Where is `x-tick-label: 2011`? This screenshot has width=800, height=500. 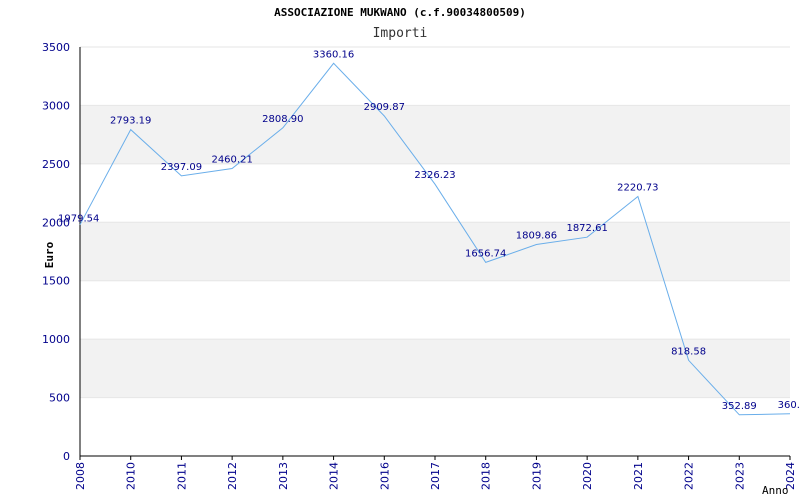
x-tick-label: 2011 is located at coordinates (181, 476).